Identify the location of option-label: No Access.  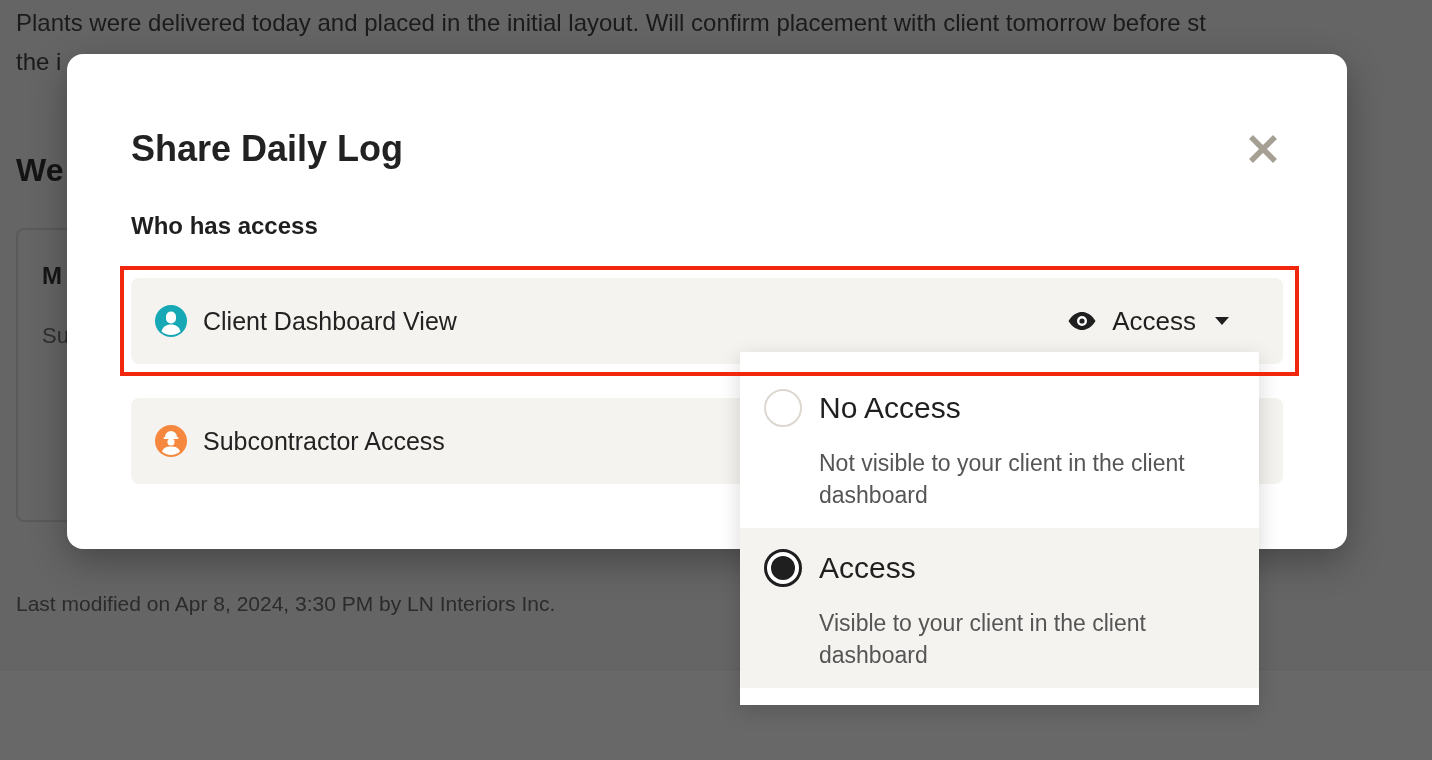
(890, 408).